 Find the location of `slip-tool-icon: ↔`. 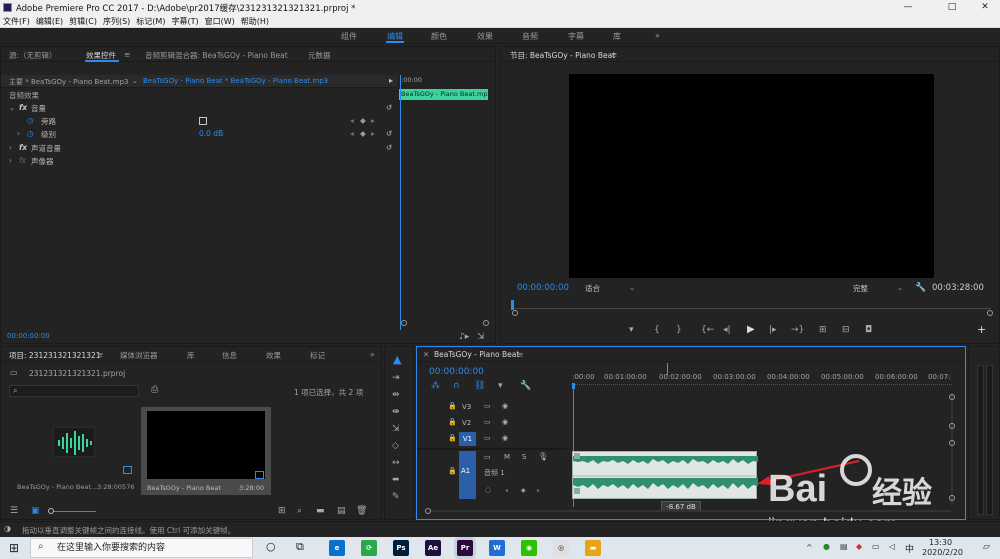

slip-tool-icon: ↔ is located at coordinates (396, 463).